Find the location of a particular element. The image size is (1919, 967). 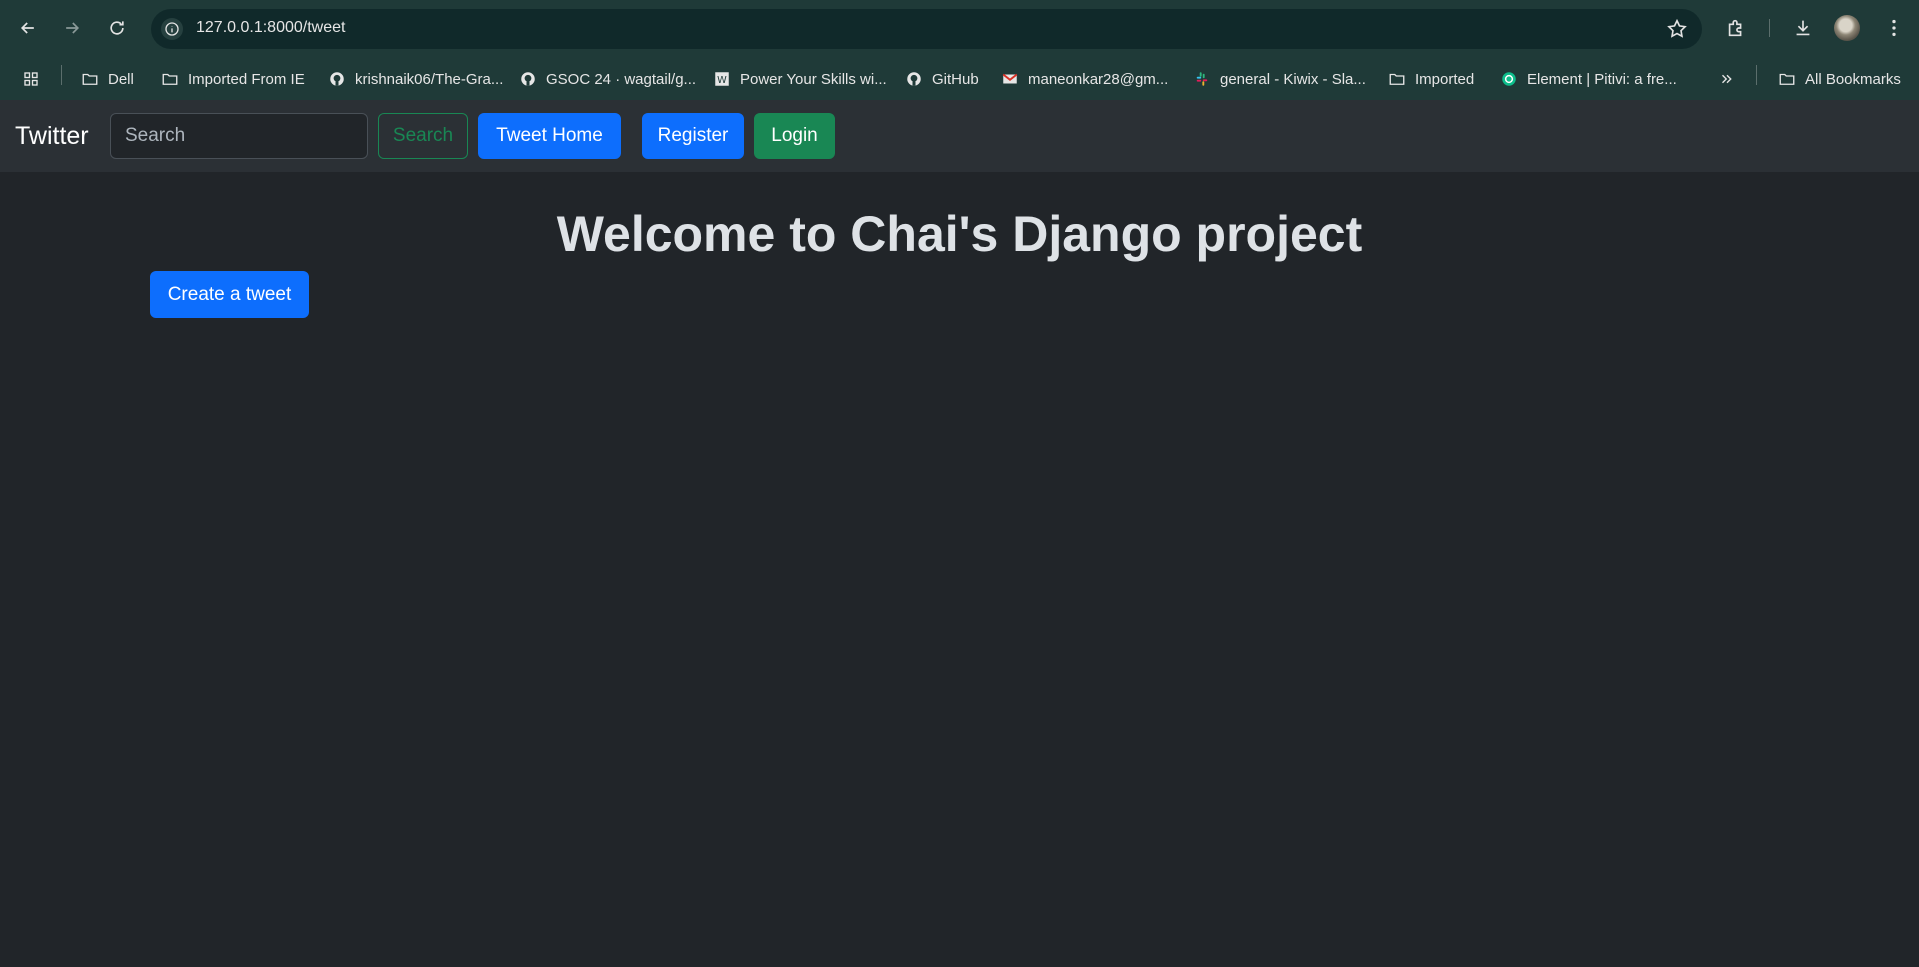

back-button is located at coordinates (28, 28).